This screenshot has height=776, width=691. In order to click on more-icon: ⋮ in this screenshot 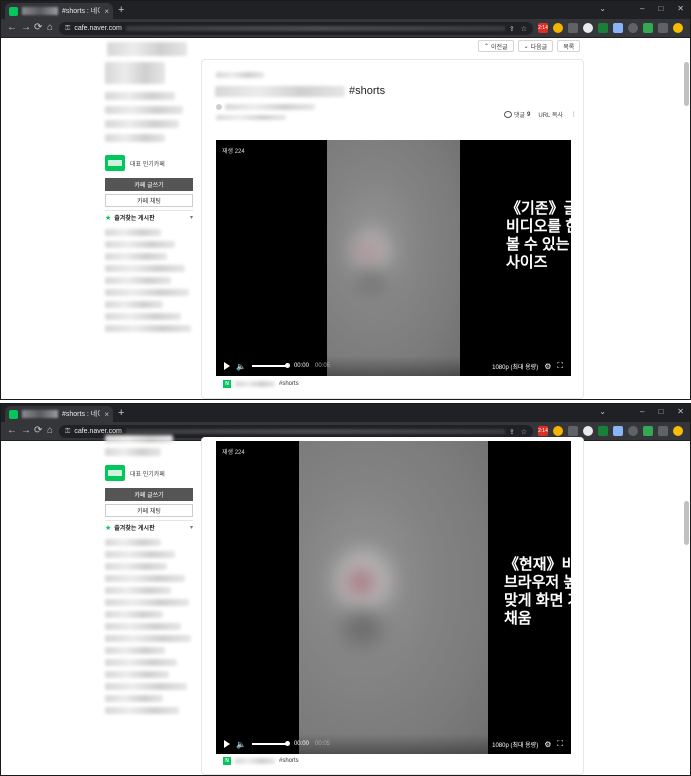, I will do `click(574, 114)`.